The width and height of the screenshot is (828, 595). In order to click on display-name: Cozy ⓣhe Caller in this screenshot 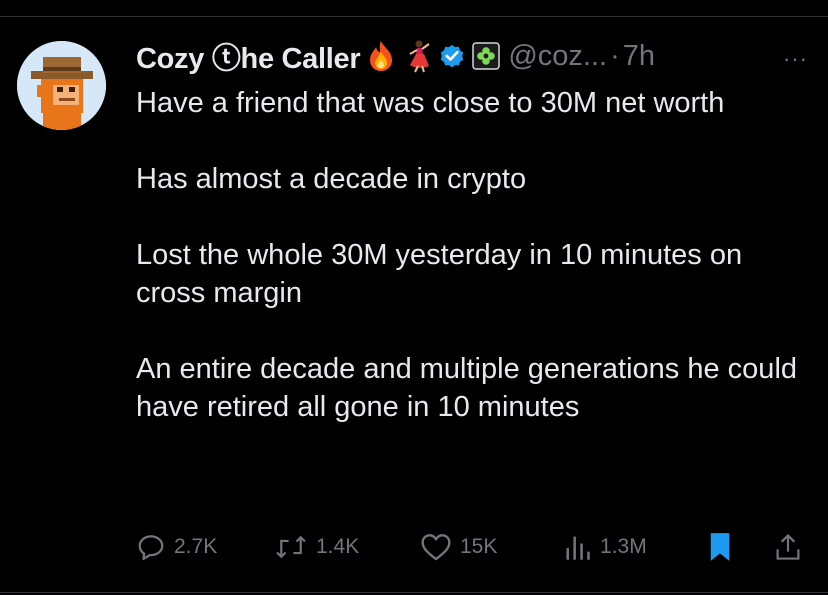, I will do `click(248, 56)`.